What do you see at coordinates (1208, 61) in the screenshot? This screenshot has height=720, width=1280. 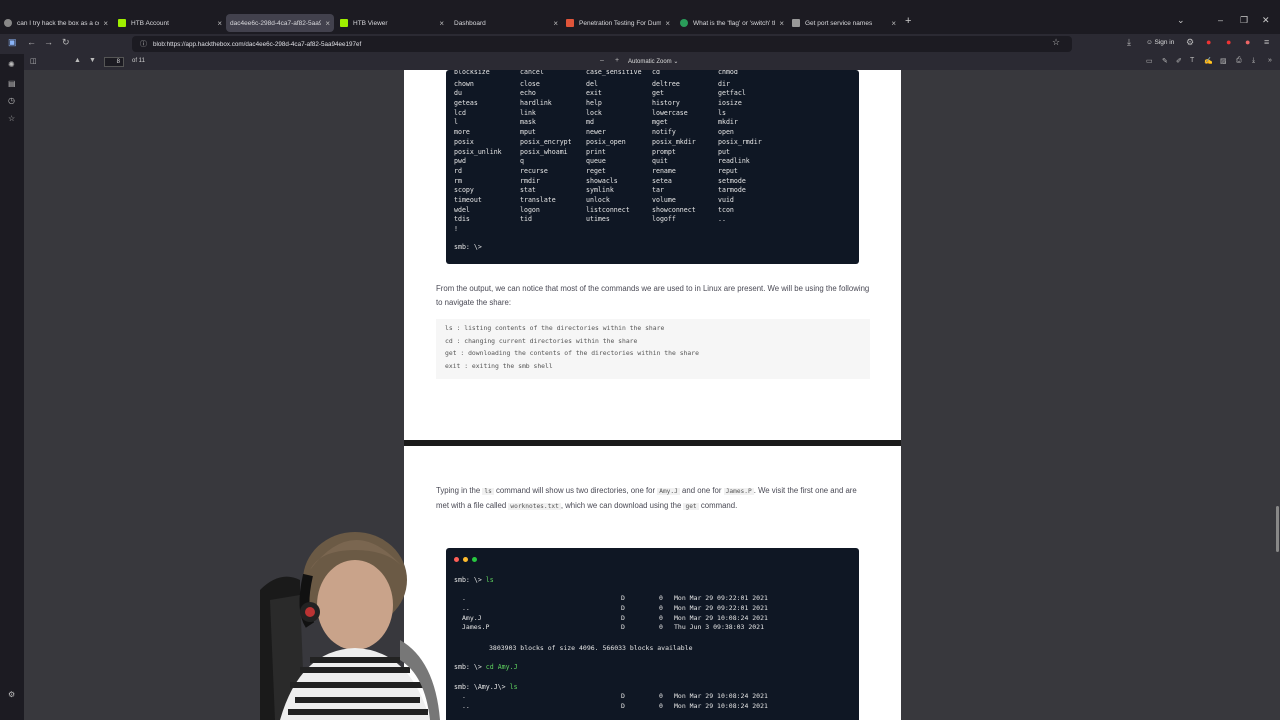 I see `signature-icon: ✍` at bounding box center [1208, 61].